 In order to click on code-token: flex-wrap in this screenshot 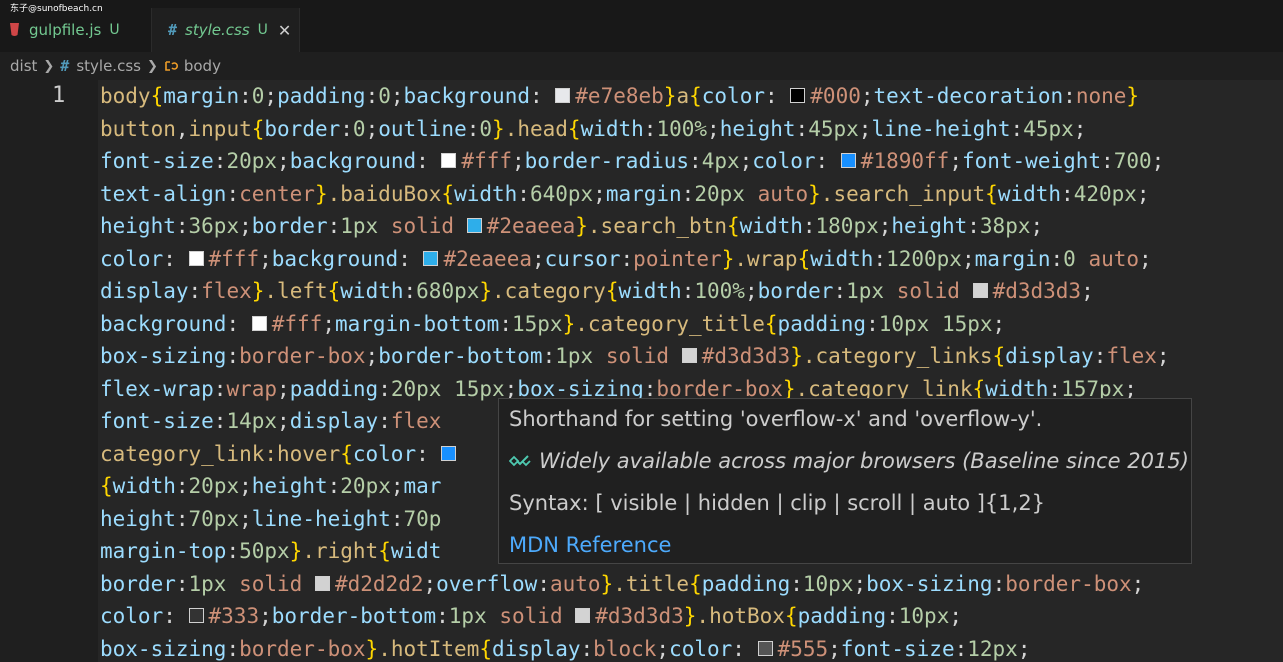, I will do `click(157, 388)`.